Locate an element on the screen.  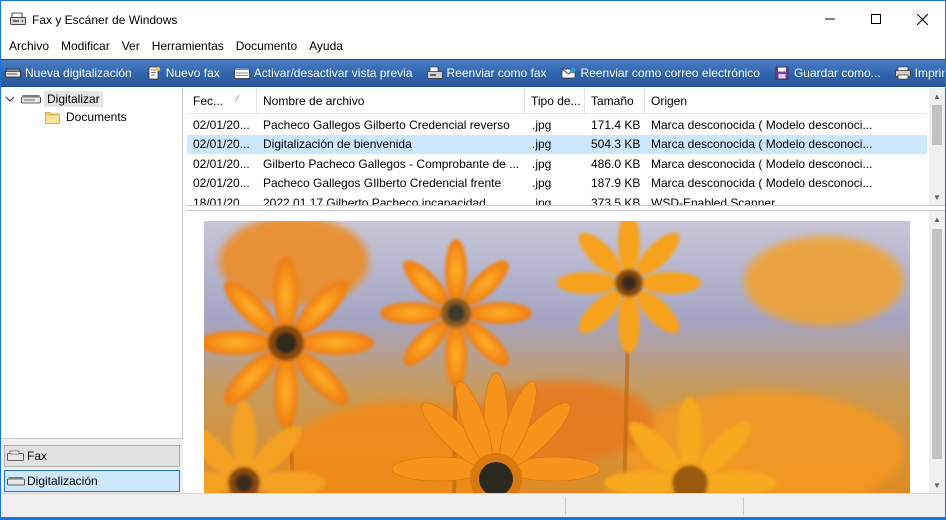
chevron-down-icon is located at coordinates (10, 99).